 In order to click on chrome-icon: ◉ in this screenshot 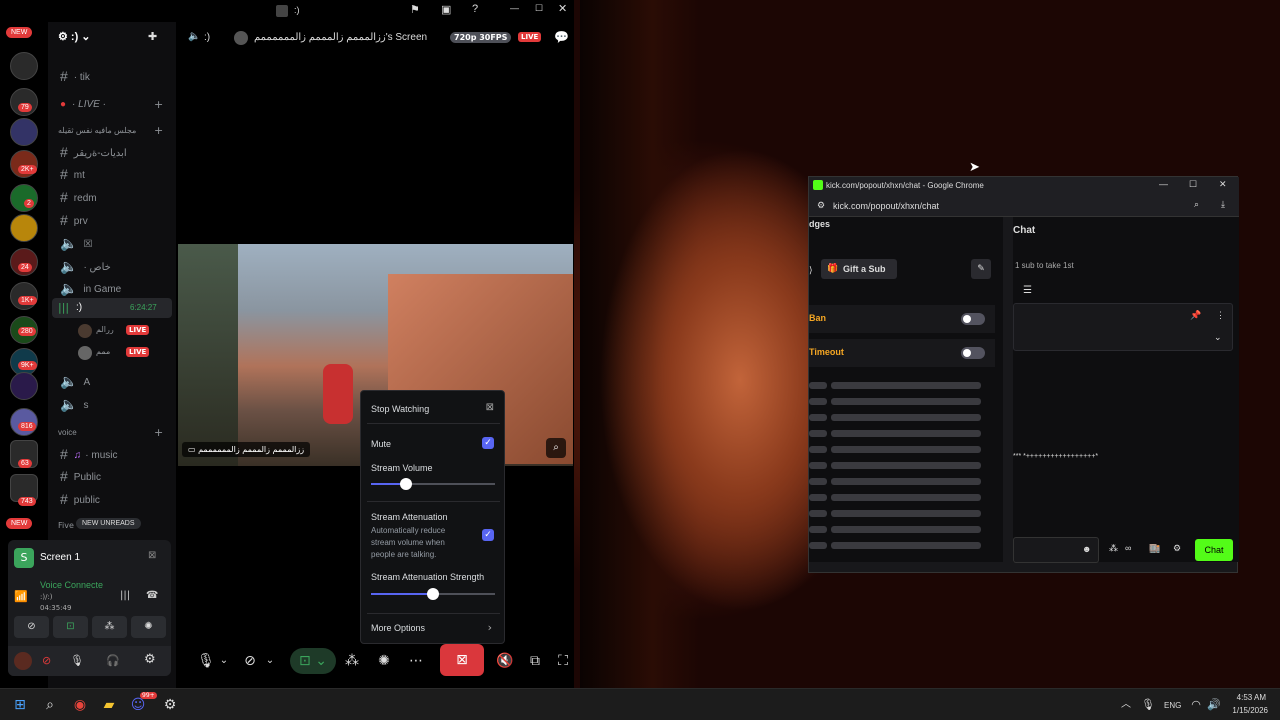, I will do `click(80, 705)`.